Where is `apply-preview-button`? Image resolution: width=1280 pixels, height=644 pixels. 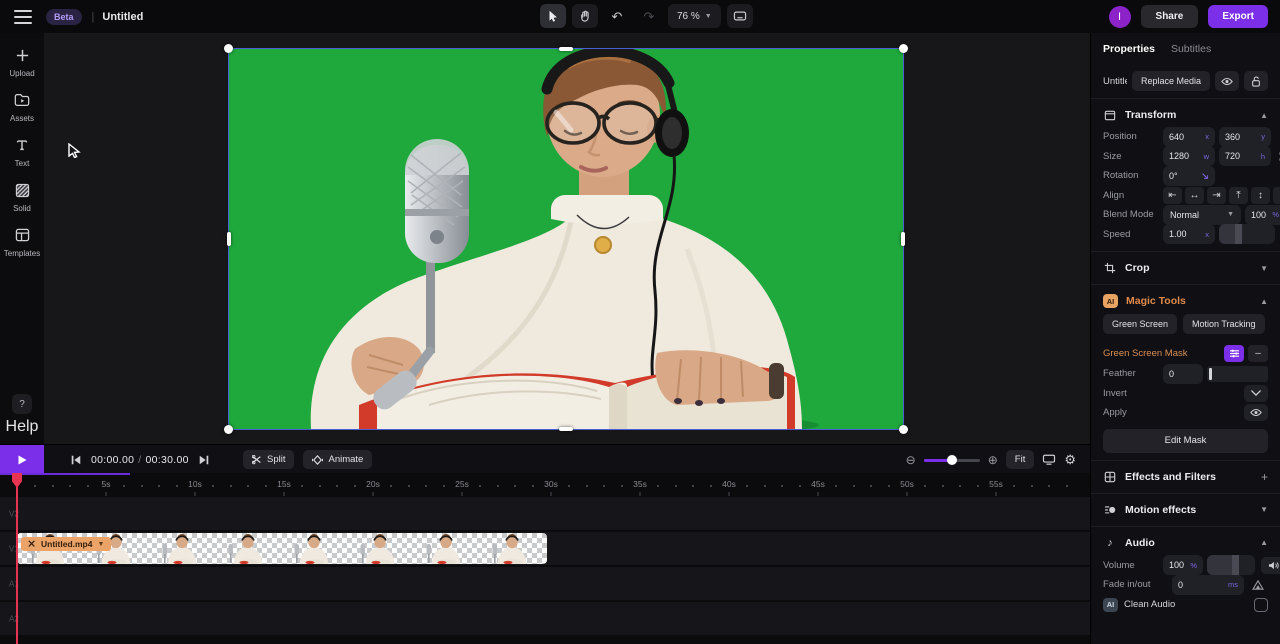 apply-preview-button is located at coordinates (1256, 413).